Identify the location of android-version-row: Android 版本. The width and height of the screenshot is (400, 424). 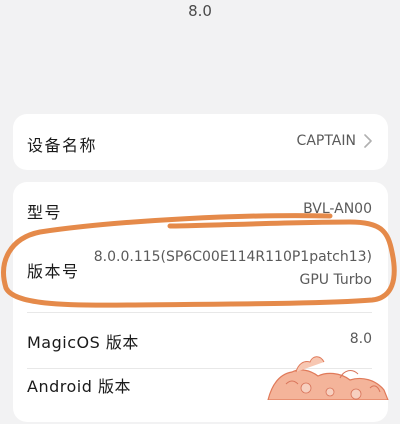
(200, 396).